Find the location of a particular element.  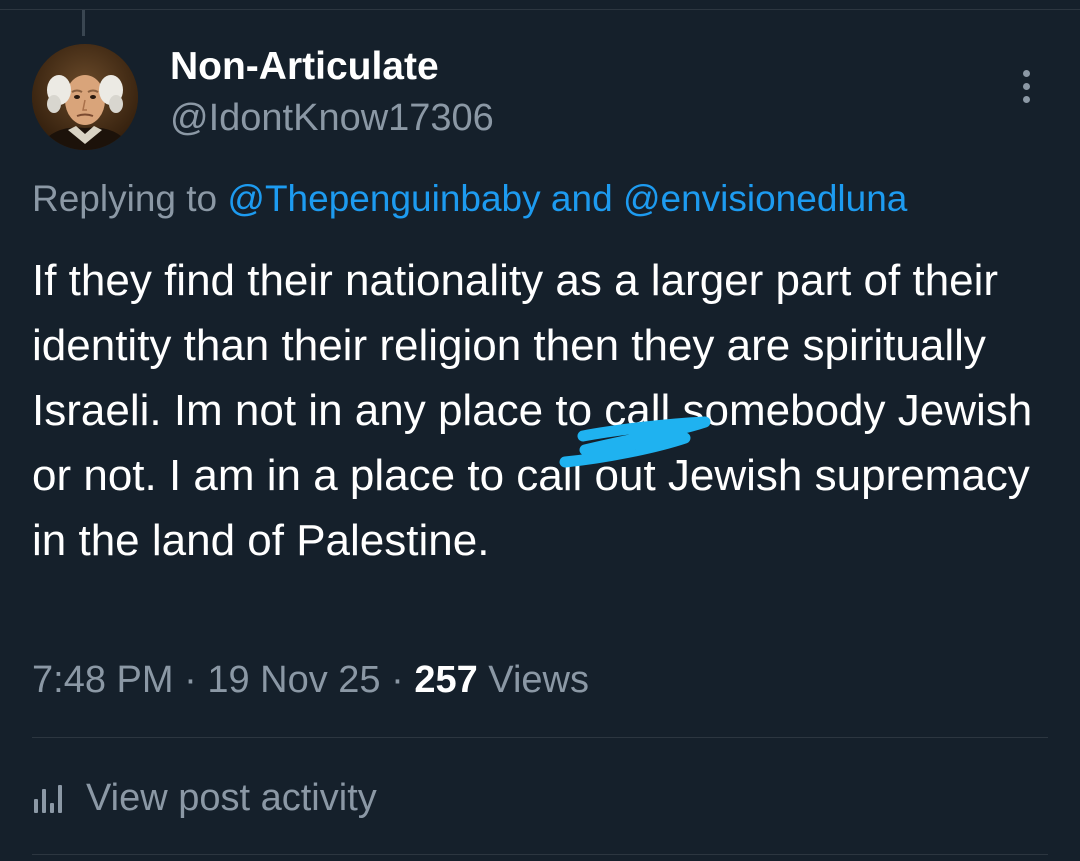

author-handle: @IdontKnow17306 is located at coordinates (332, 118).